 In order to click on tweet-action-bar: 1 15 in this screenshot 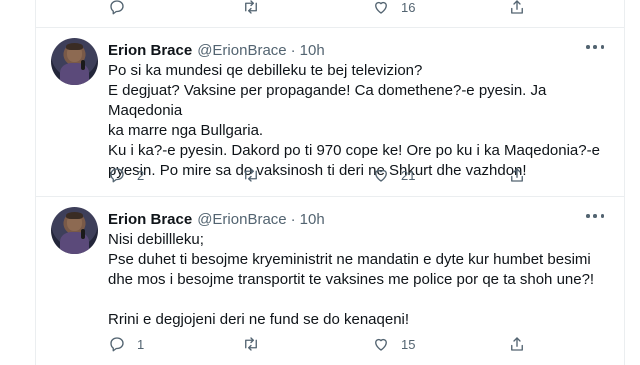, I will do `click(330, 344)`.